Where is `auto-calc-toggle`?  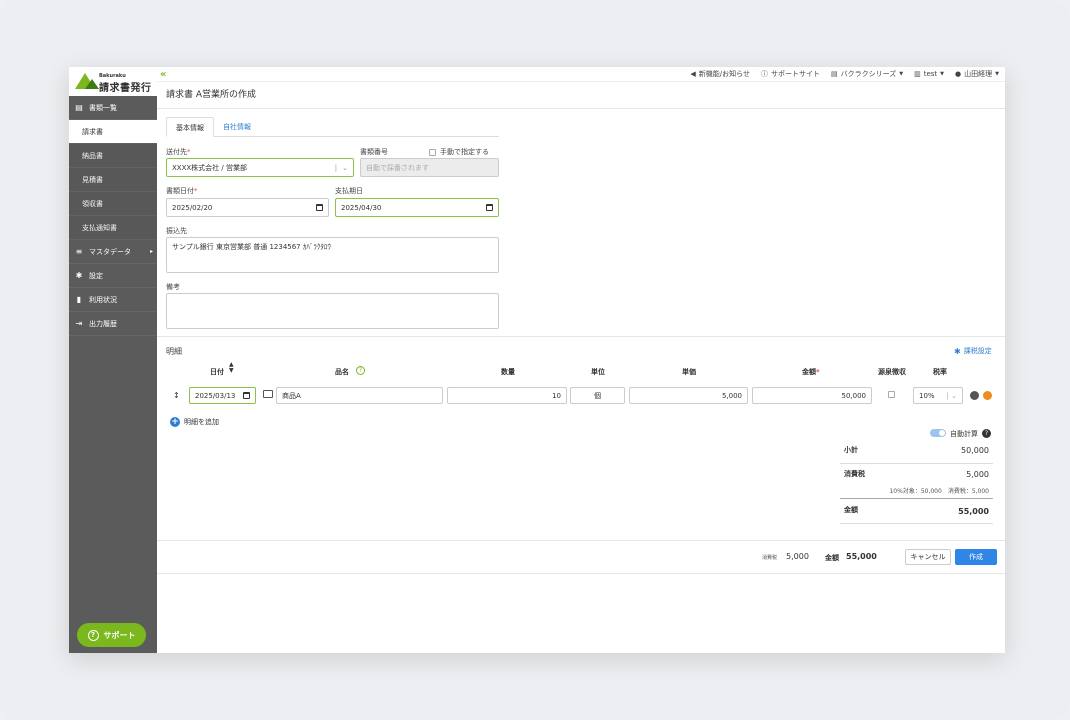
auto-calc-toggle is located at coordinates (938, 433).